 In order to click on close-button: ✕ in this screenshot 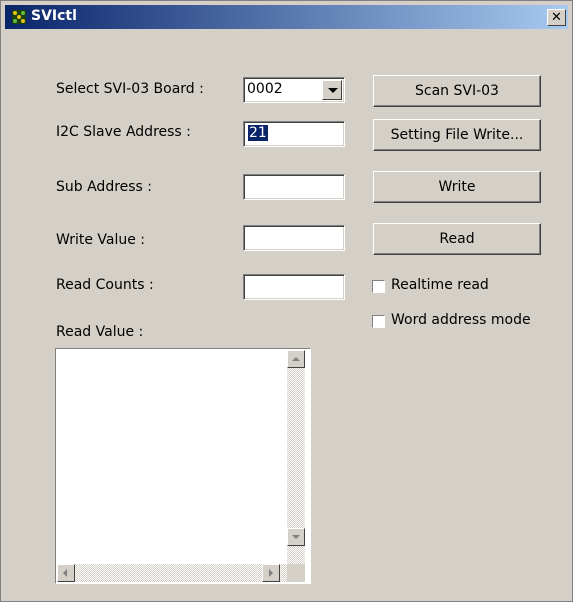, I will do `click(556, 17)`.